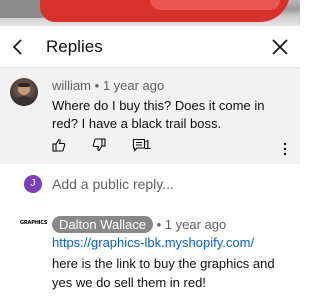 This screenshot has height=300, width=320. What do you see at coordinates (195, 224) in the screenshot?
I see `reply-timestamp: 1 year ago` at bounding box center [195, 224].